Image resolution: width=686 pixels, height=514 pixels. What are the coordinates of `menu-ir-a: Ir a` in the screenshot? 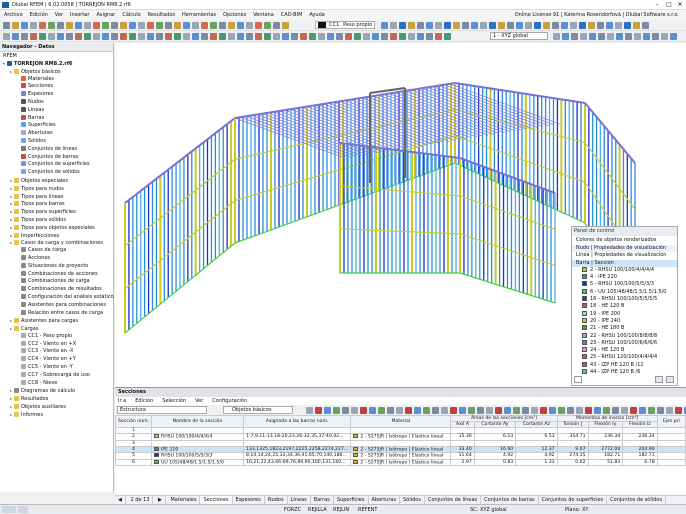 It's located at (120, 401).